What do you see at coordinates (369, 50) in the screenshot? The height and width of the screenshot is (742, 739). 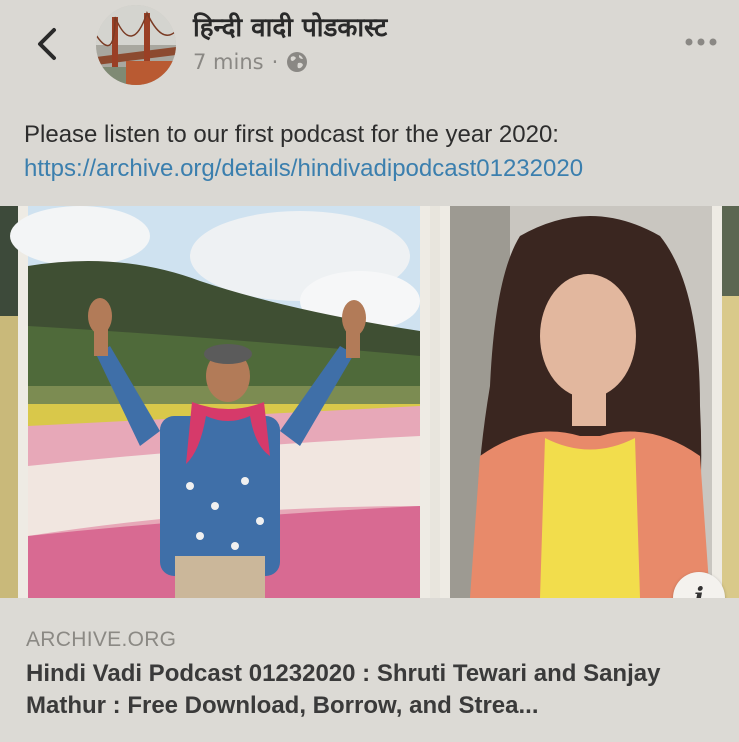 I see `post-header: हिन्दी वादी पोडकास्ट 7 mins ·` at bounding box center [369, 50].